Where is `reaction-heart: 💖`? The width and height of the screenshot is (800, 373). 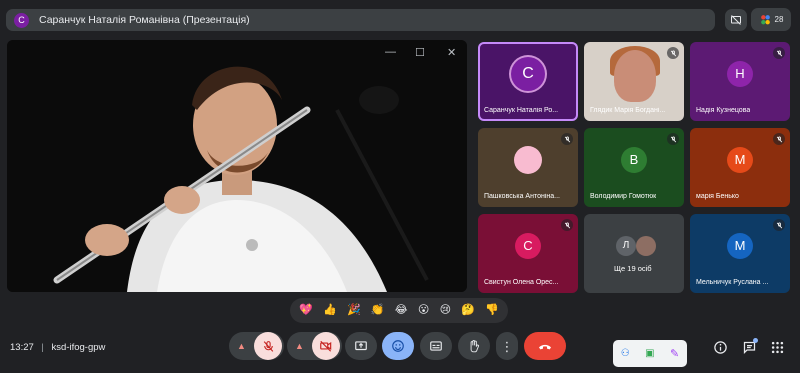 reaction-heart: 💖 is located at coordinates (306, 310).